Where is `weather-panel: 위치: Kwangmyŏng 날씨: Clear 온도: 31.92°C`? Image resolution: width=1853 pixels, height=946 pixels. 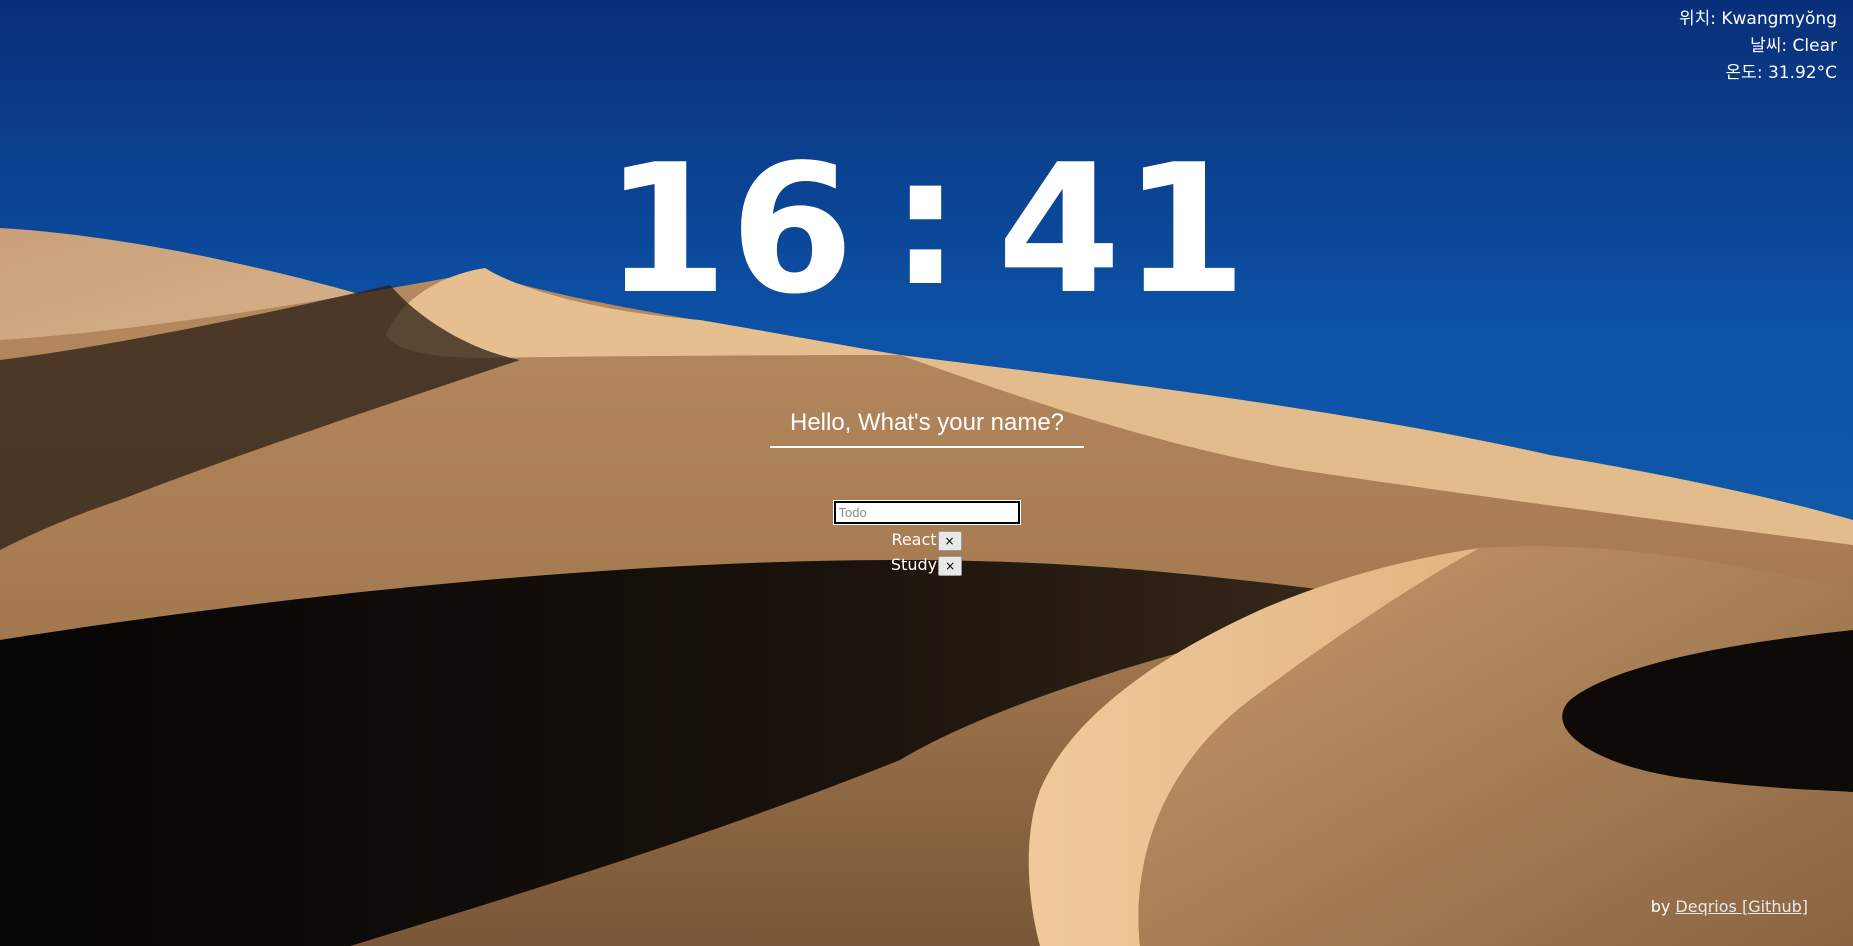
weather-panel: 위치: Kwangmyŏng 날씨: Clear 온도: 31.92°C is located at coordinates (1758, 46).